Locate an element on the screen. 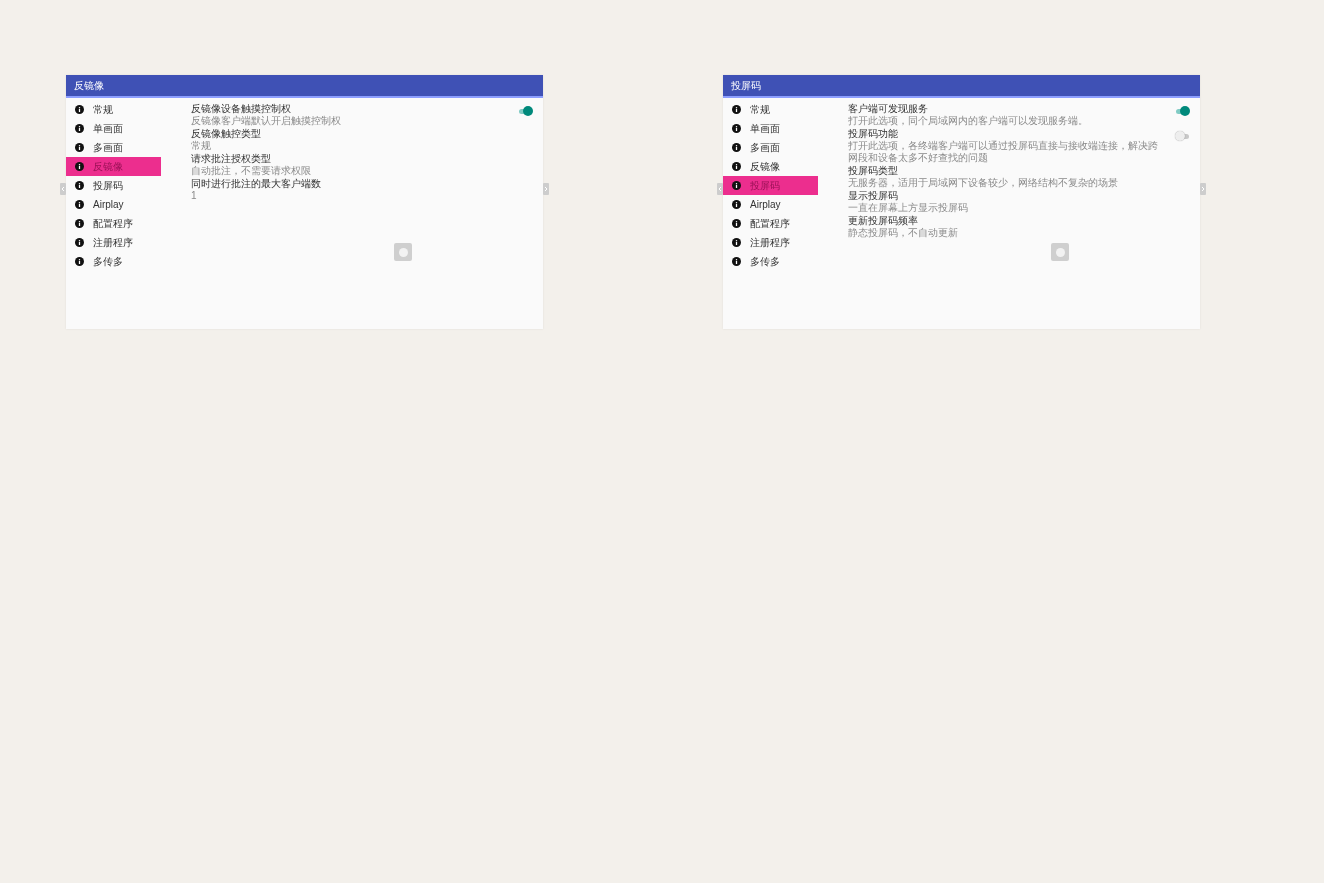 The height and width of the screenshot is (883, 1324). setting-description: 一直在屏幕上方显示投屏码 is located at coordinates (908, 208).